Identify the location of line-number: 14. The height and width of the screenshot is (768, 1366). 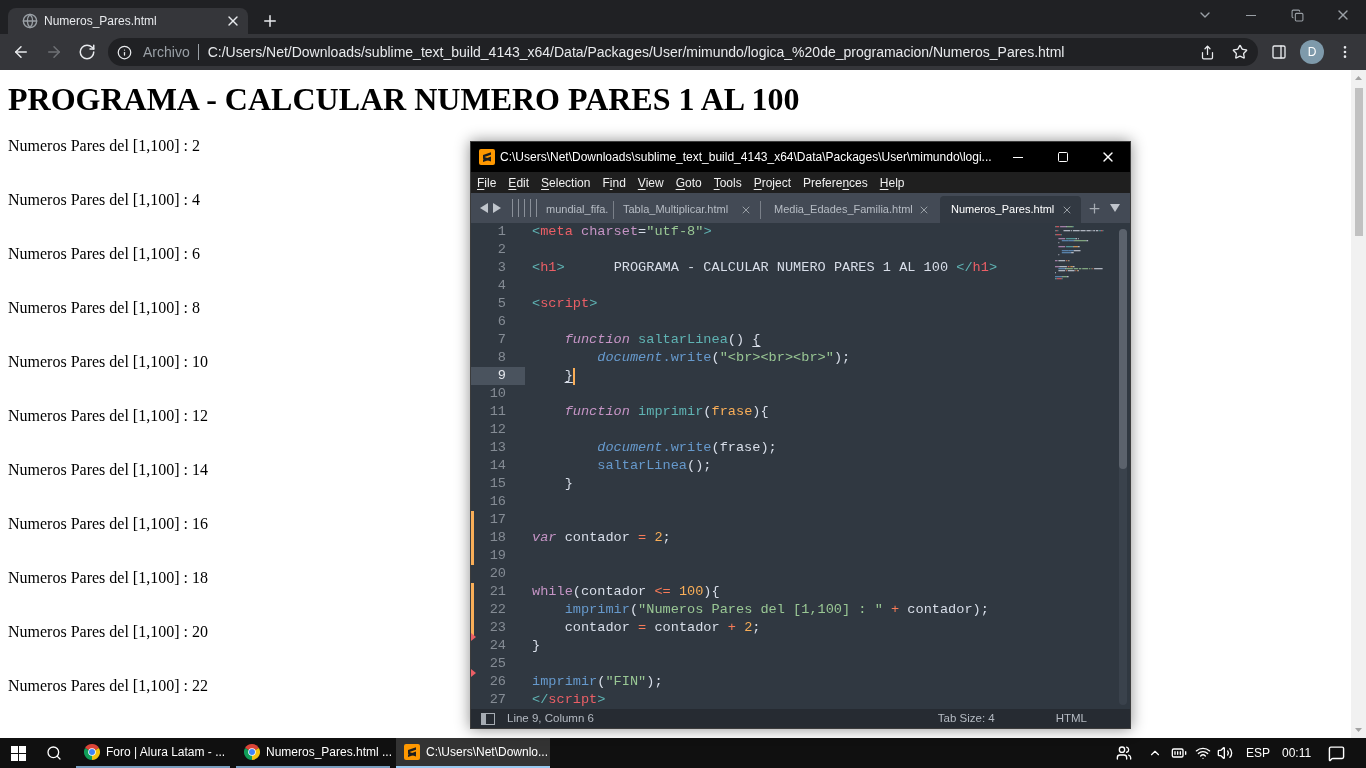
(497, 466).